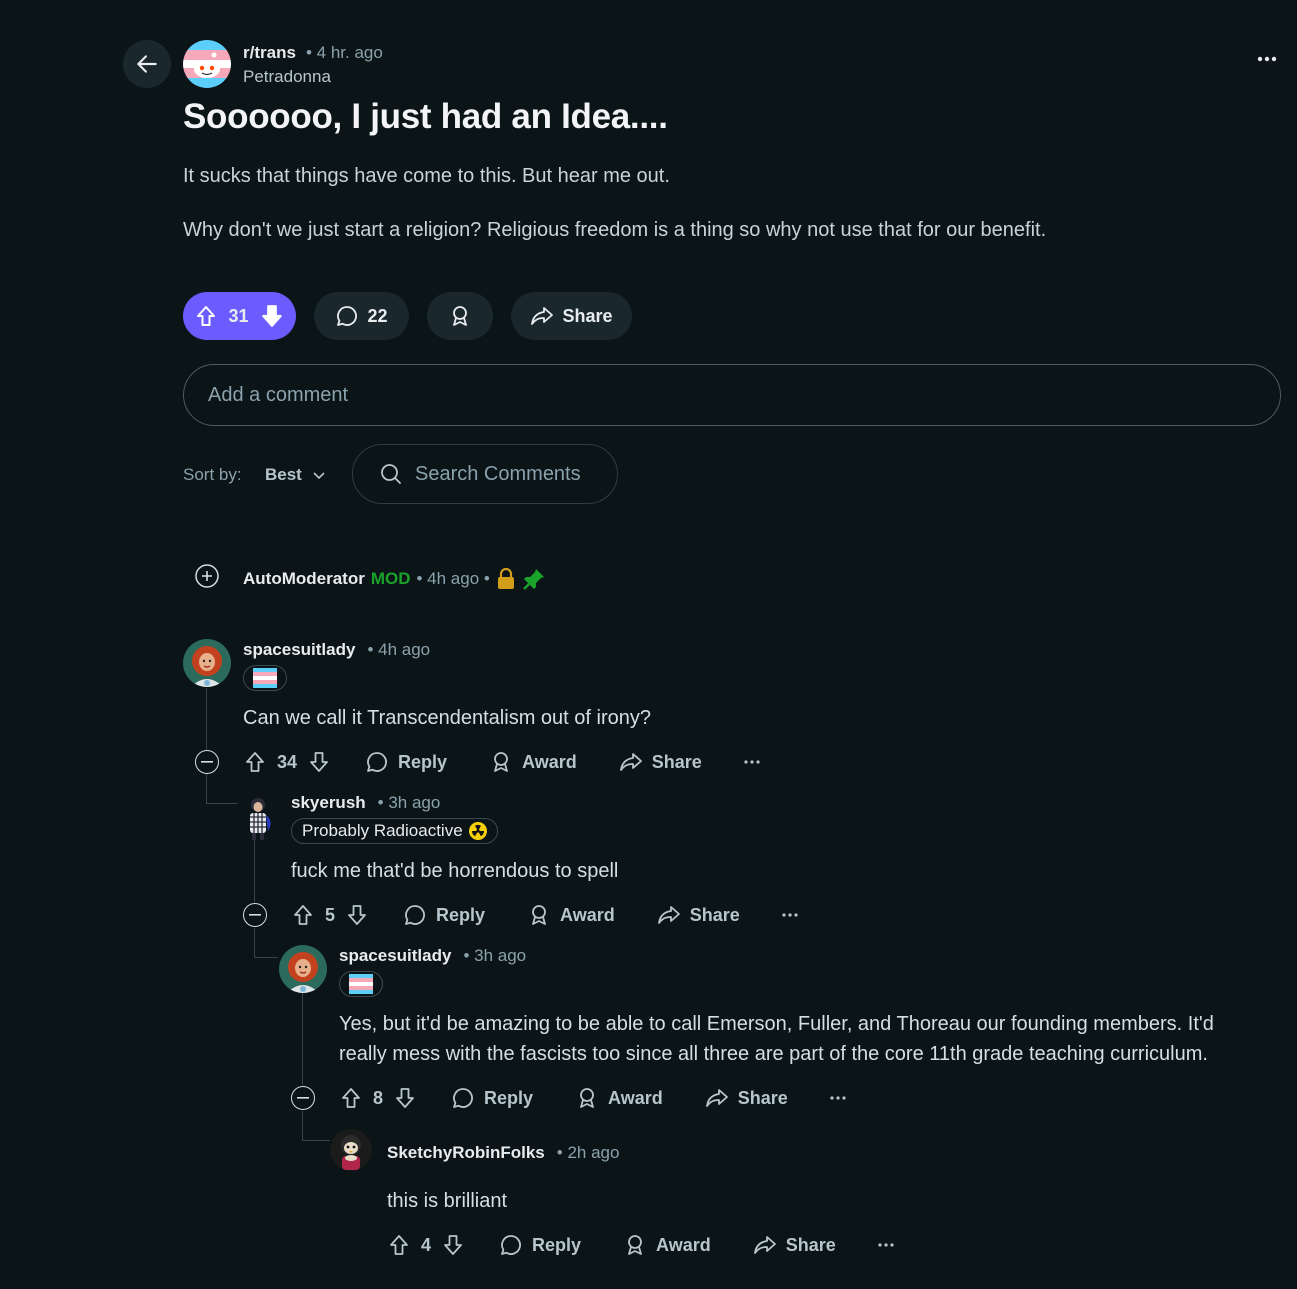 This screenshot has width=1297, height=1289. I want to click on post-time: • 4 hr. ago, so click(344, 52).